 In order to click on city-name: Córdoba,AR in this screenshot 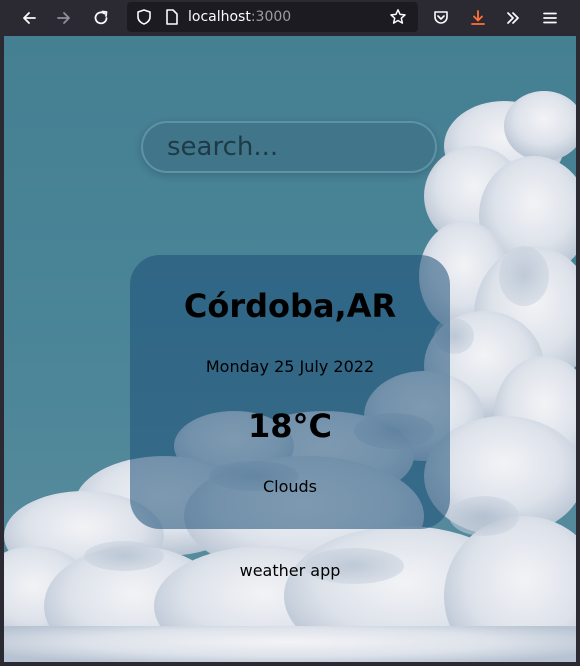, I will do `click(290, 306)`.